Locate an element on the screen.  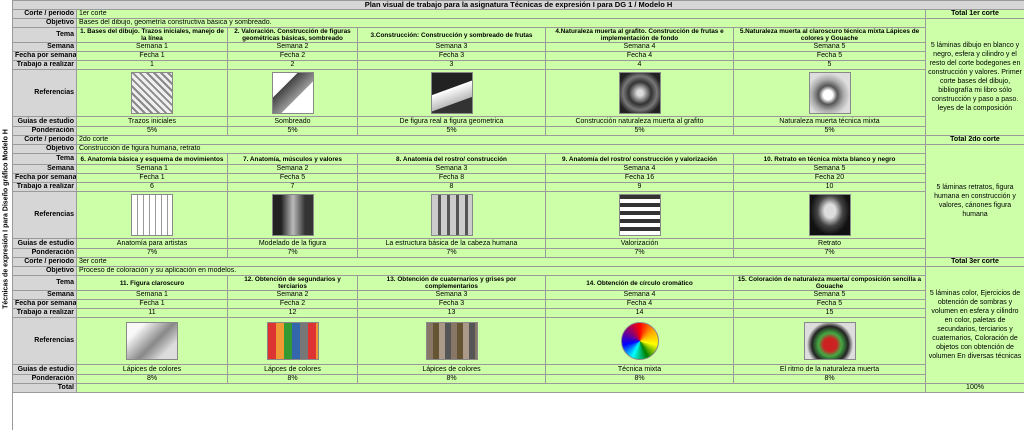
trabajo-cell: 4 is located at coordinates (639, 65).